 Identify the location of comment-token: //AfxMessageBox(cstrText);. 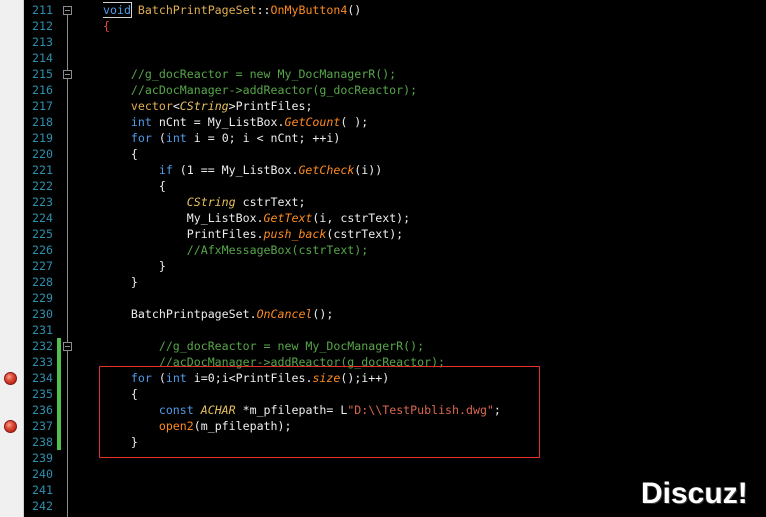
(277, 250).